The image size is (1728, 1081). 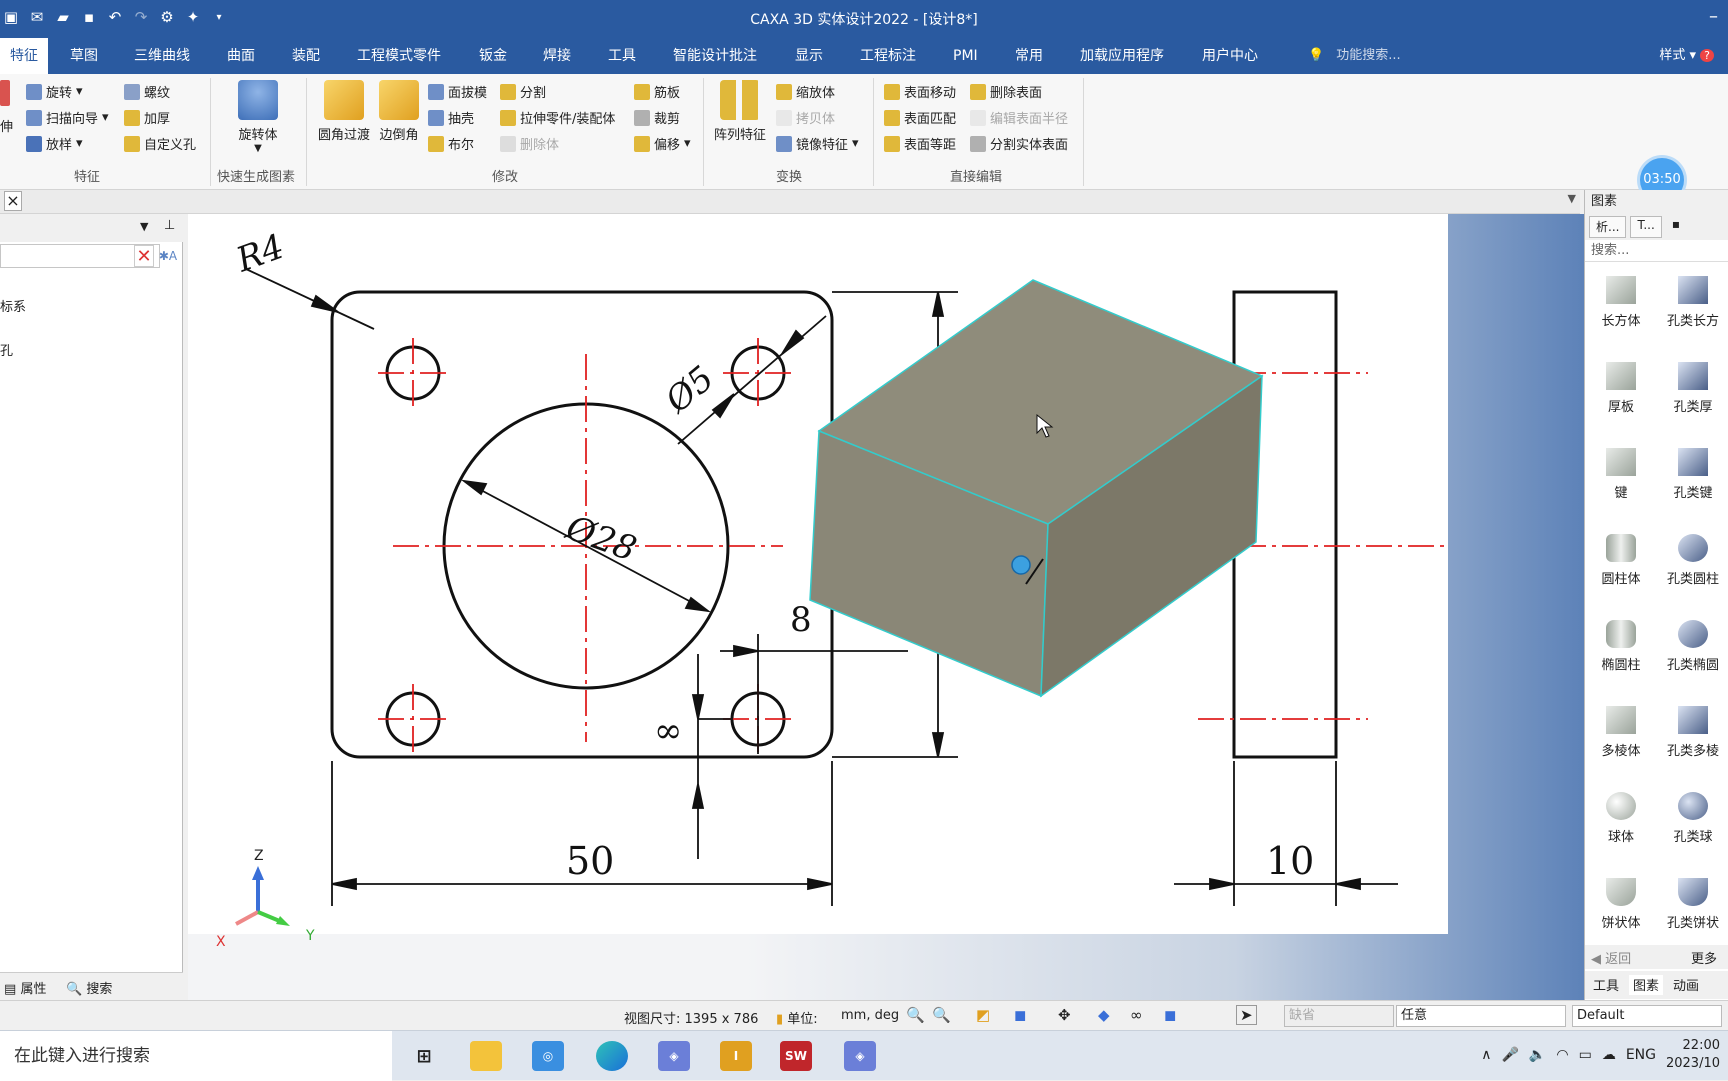 I want to click on sweep-wizard-button: 扫描向导 ▾, so click(x=67, y=117).